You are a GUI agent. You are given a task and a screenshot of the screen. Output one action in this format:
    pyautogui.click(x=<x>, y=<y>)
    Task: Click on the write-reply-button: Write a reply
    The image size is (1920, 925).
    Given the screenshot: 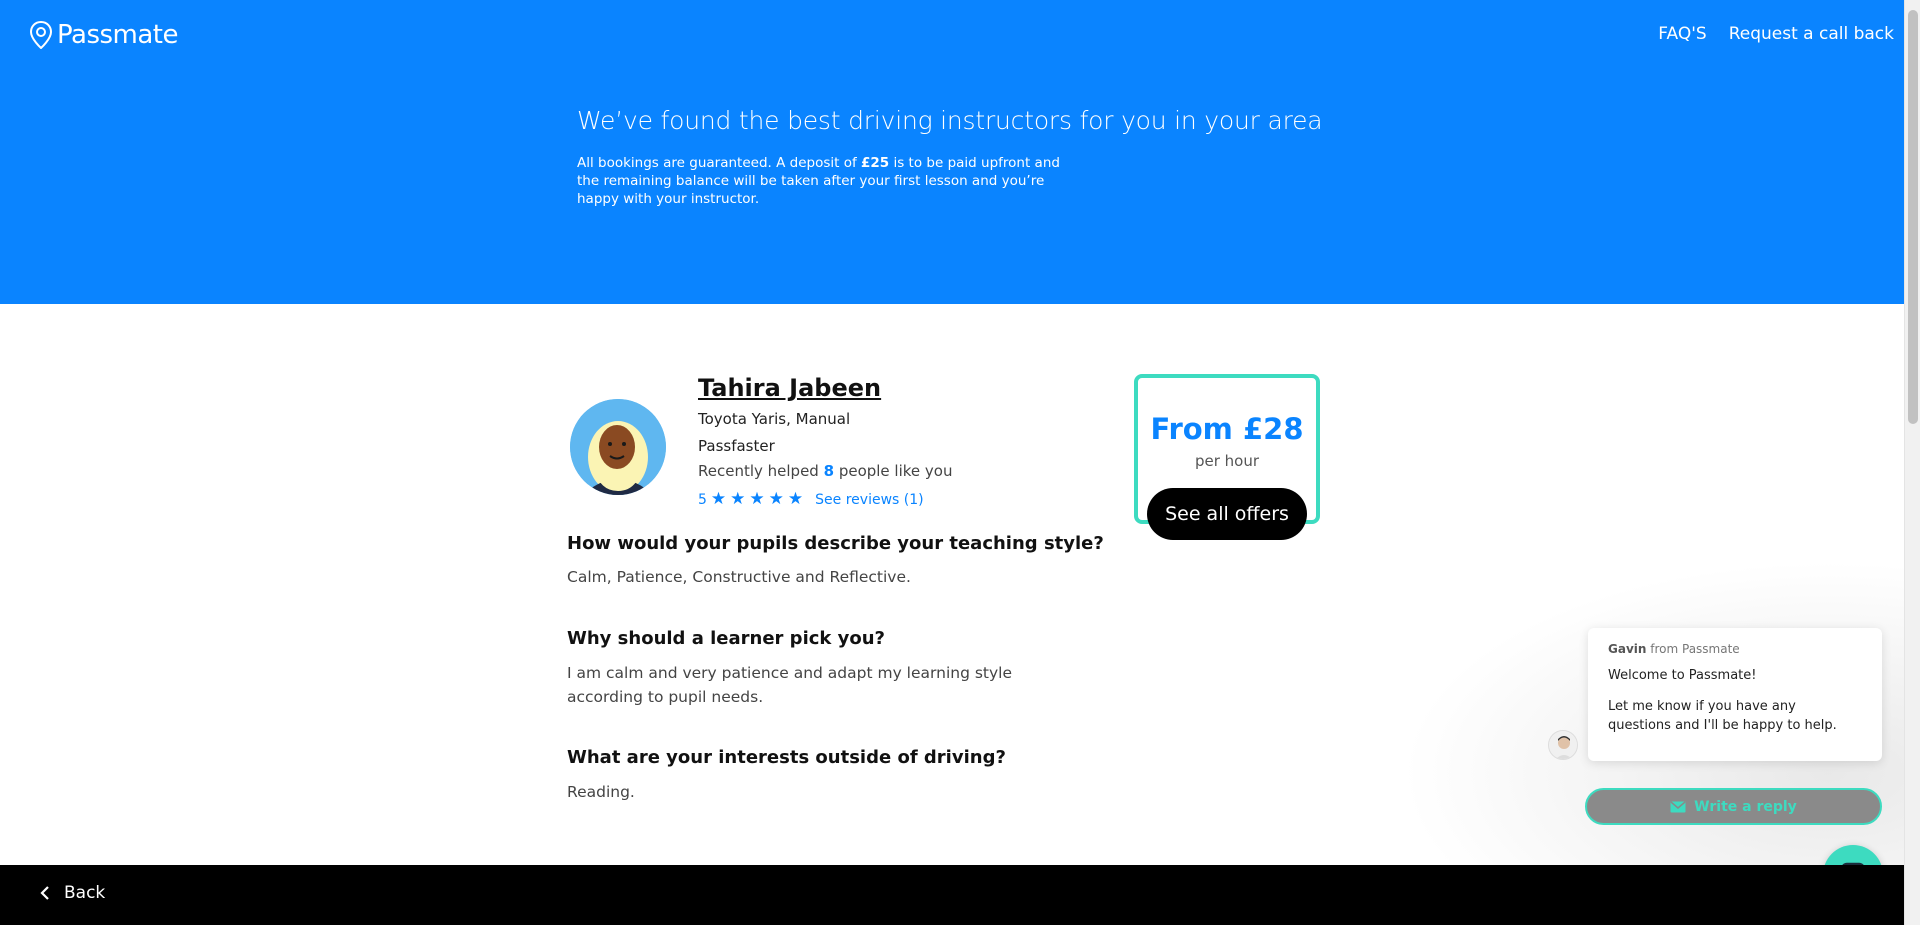 What is the action you would take?
    pyautogui.click(x=1733, y=806)
    